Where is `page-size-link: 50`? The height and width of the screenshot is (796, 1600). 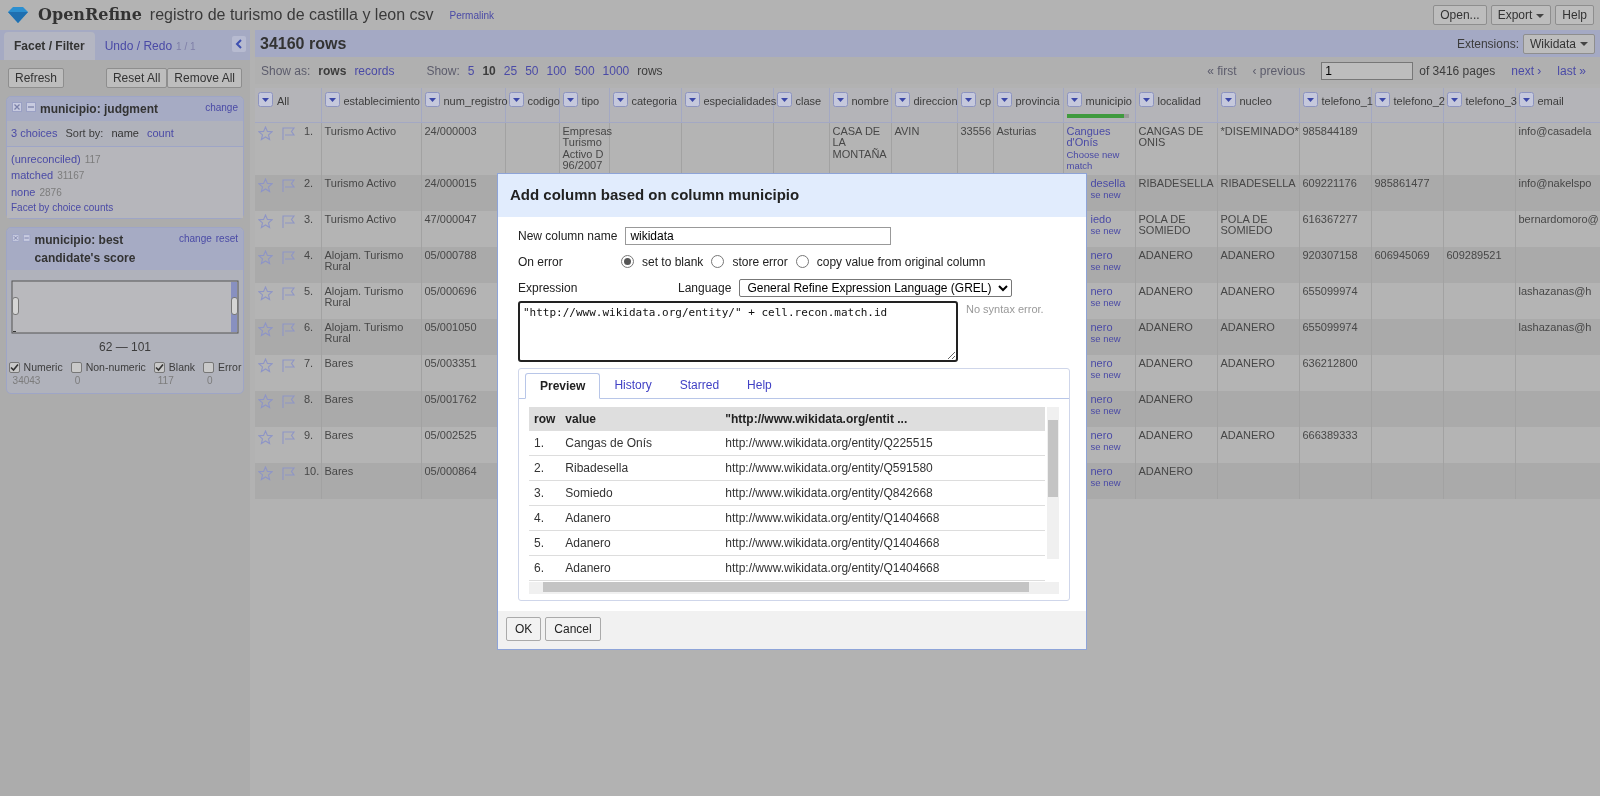
page-size-link: 50 is located at coordinates (532, 70).